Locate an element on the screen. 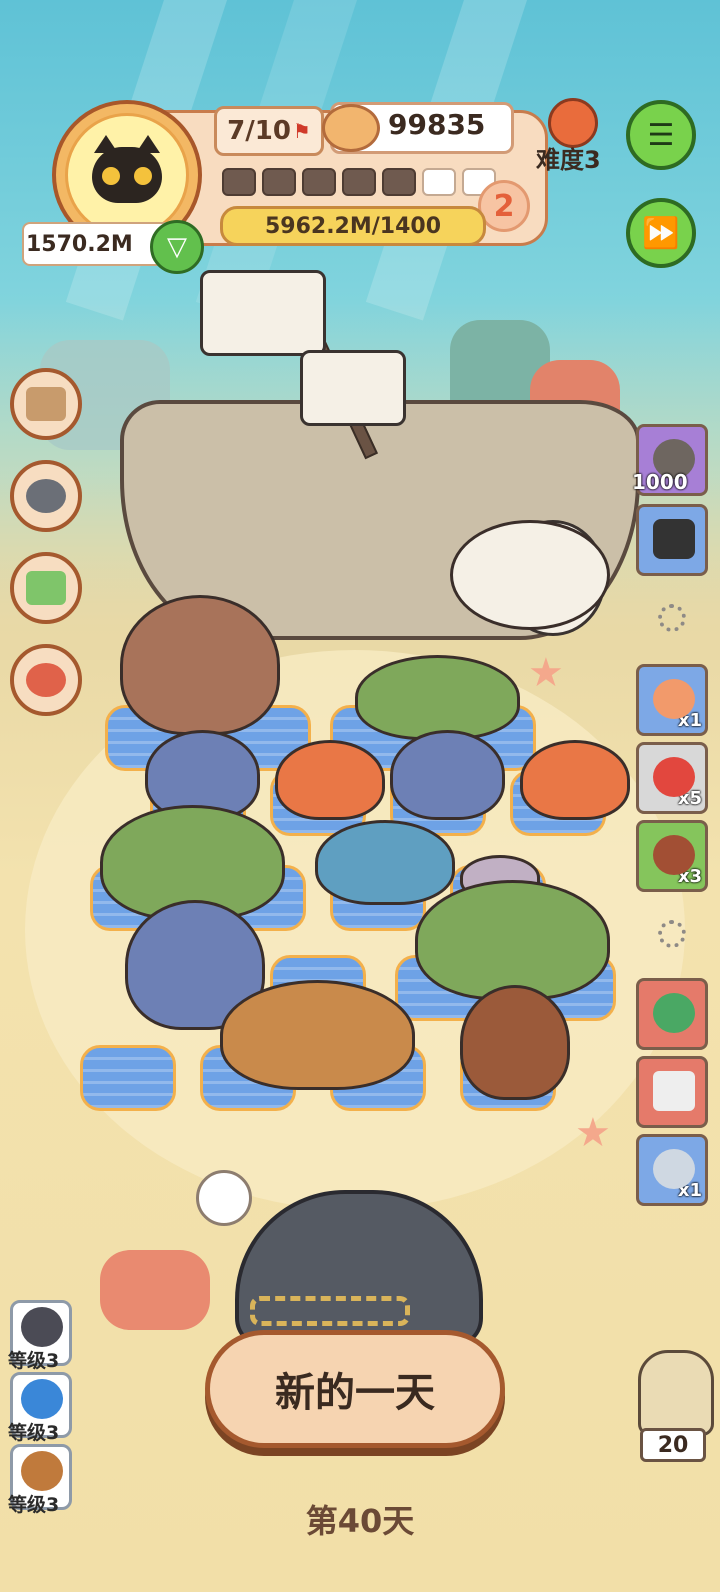 The height and width of the screenshot is (1592, 720). buzzer-icon is located at coordinates (46, 680).